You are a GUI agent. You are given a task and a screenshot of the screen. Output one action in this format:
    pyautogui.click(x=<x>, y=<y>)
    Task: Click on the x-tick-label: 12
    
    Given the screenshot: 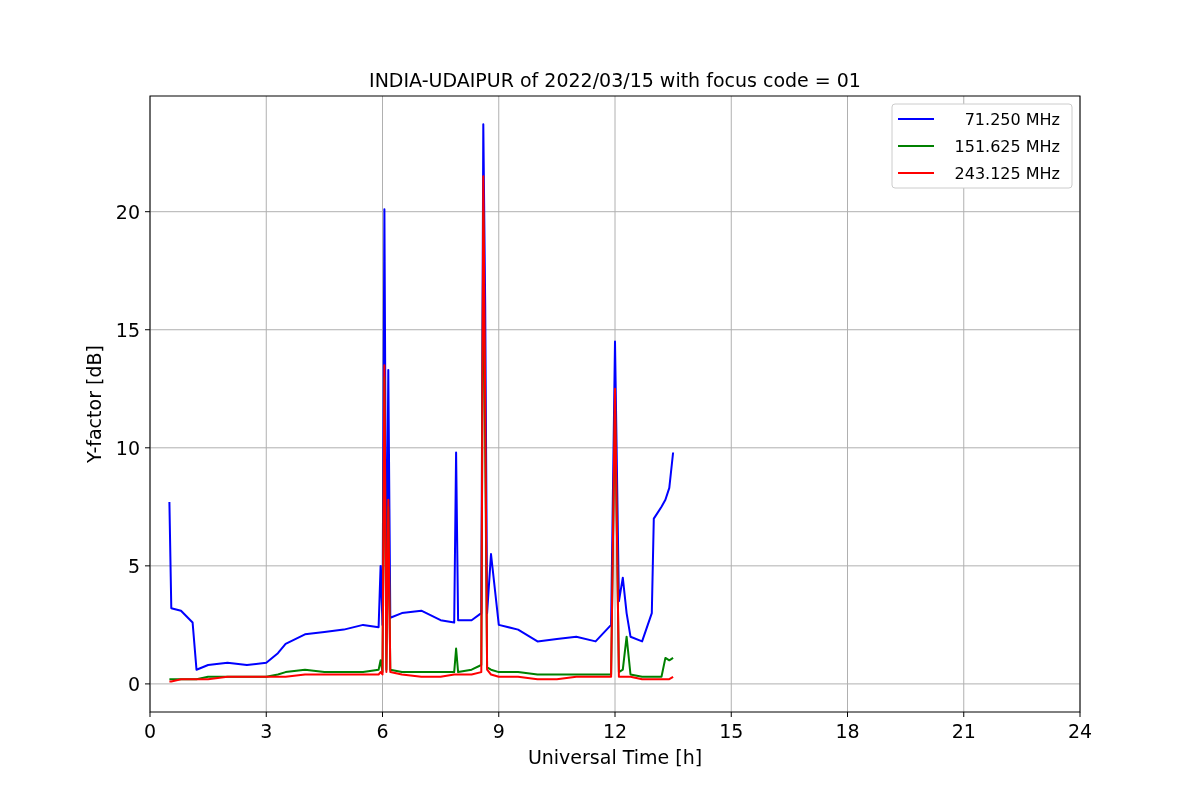 What is the action you would take?
    pyautogui.click(x=615, y=731)
    